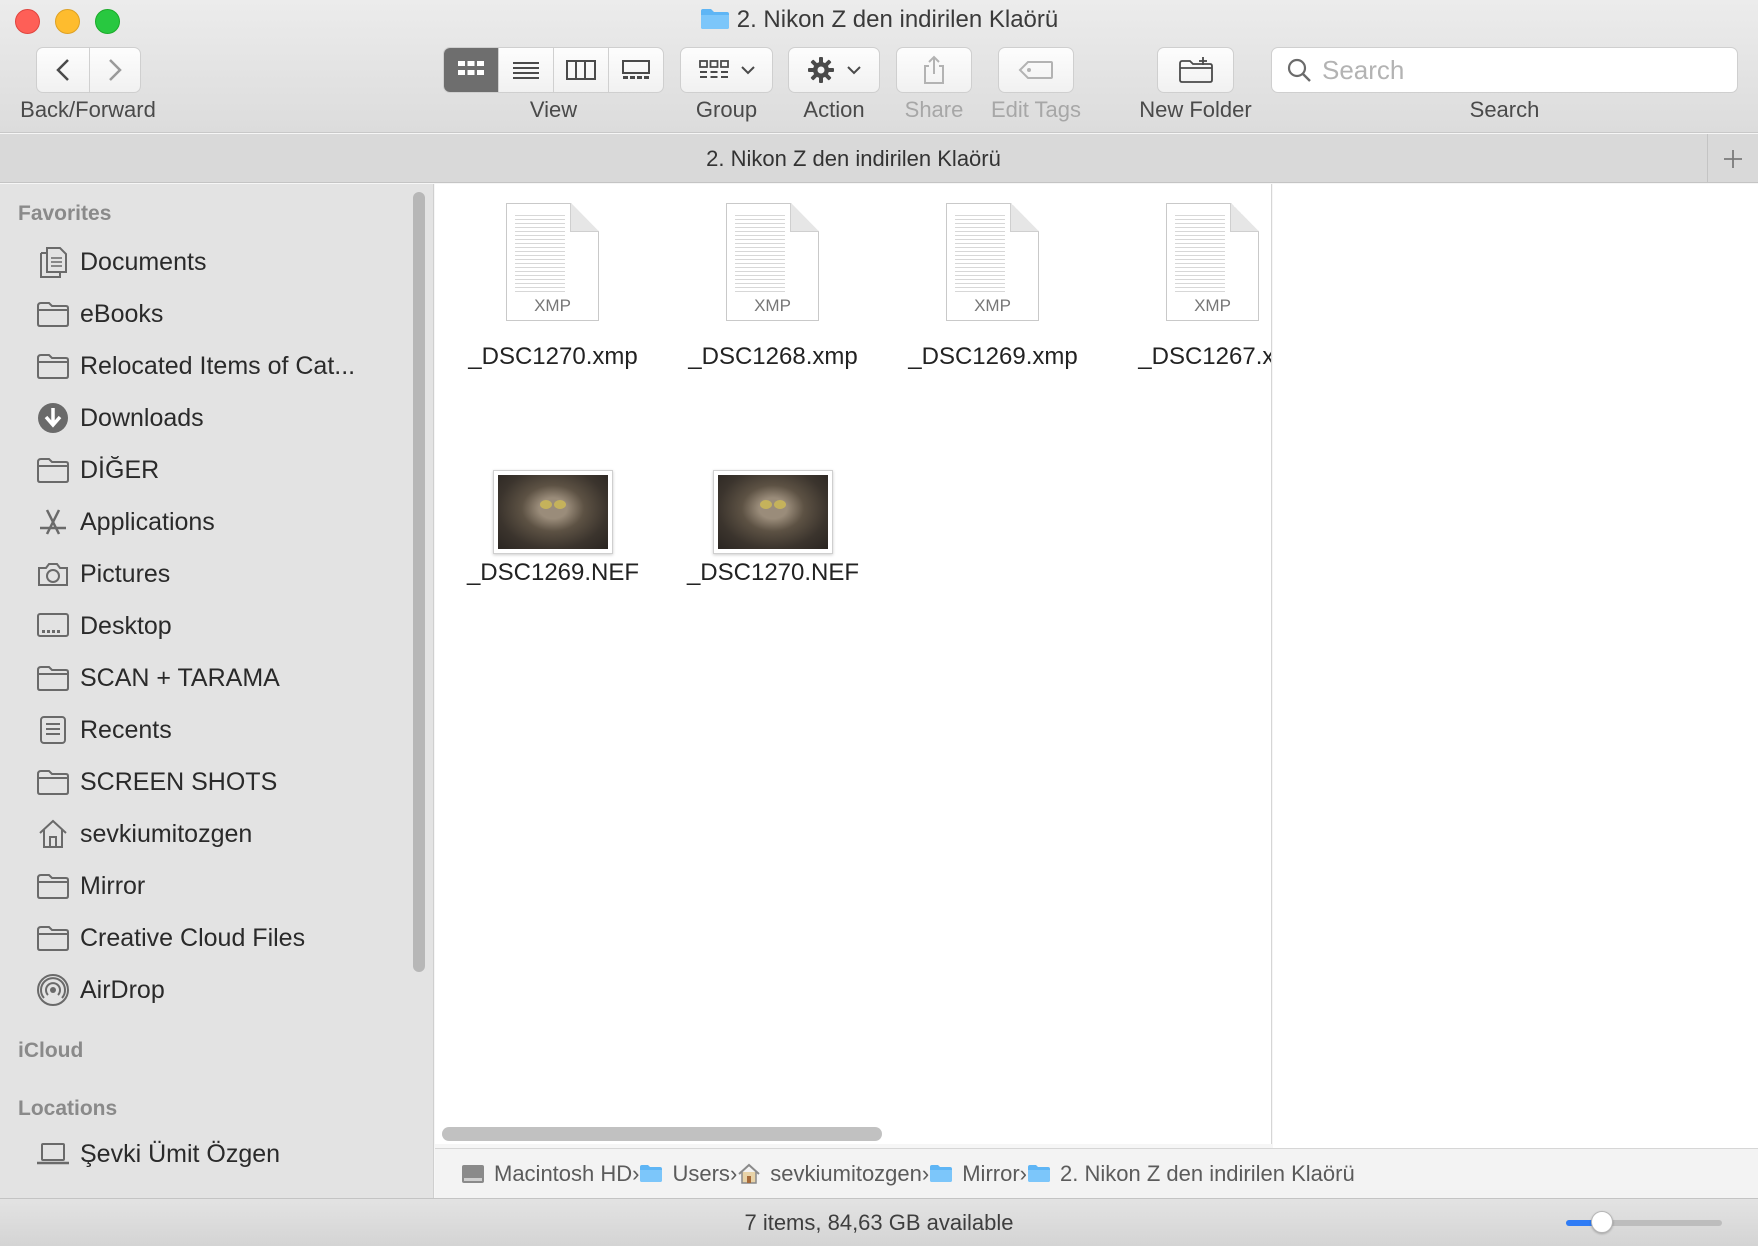 The image size is (1758, 1246). Describe the element at coordinates (726, 70) in the screenshot. I see `group-button` at that location.